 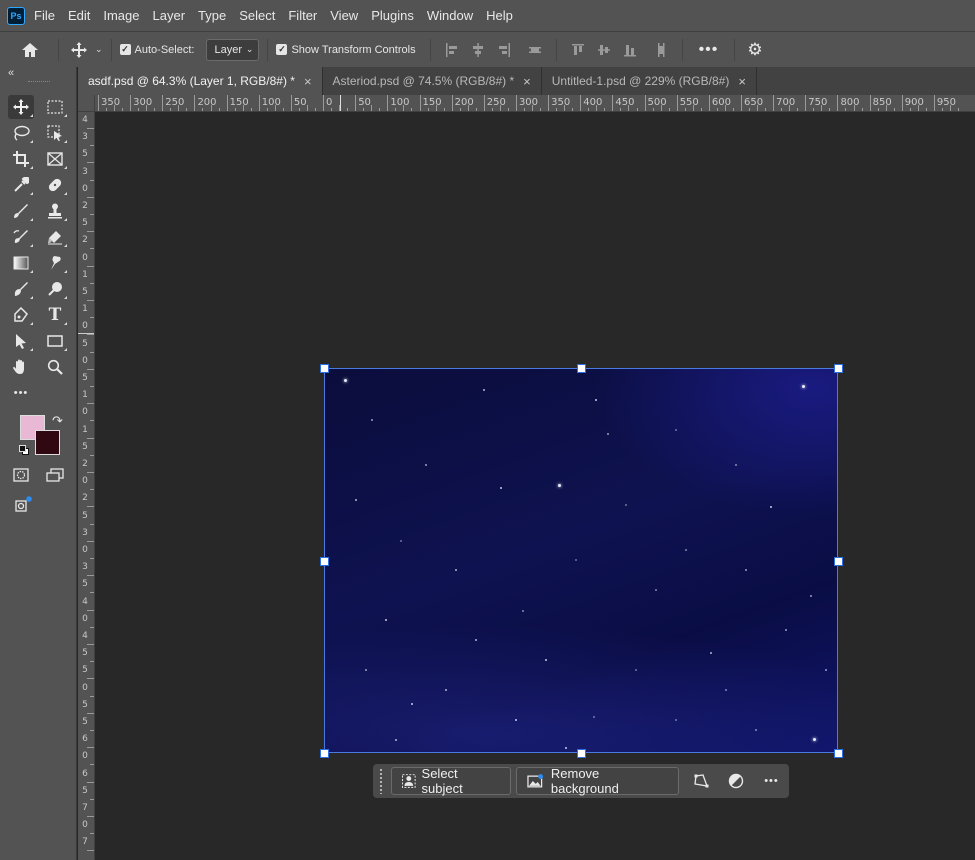 What do you see at coordinates (561, 102) in the screenshot?
I see `ruler-label: 350` at bounding box center [561, 102].